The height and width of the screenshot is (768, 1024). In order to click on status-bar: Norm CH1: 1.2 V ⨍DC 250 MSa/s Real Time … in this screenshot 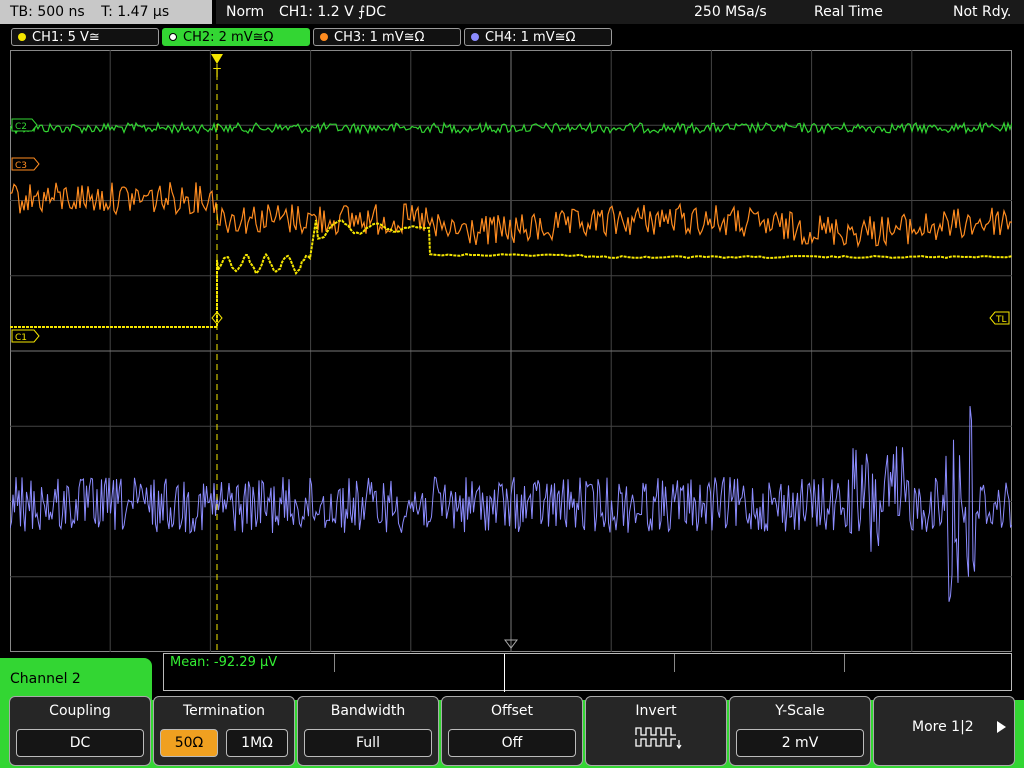, I will do `click(620, 12)`.